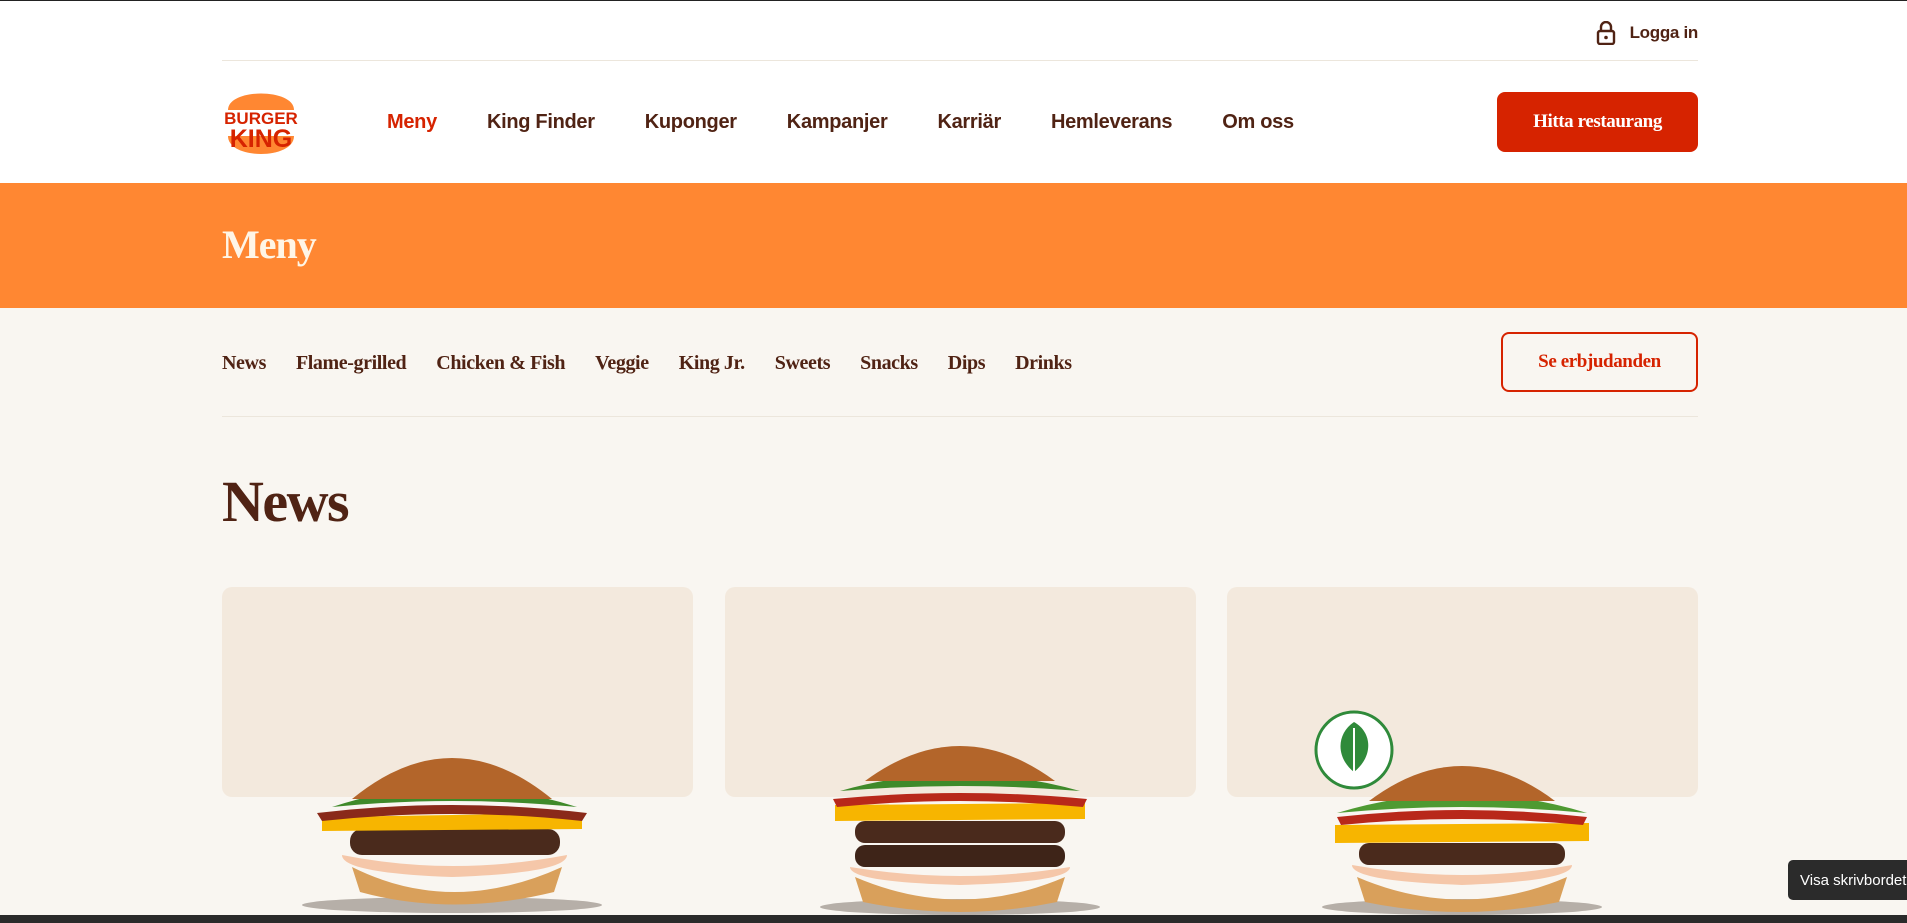  I want to click on category-king-jr: King Jr., so click(712, 363).